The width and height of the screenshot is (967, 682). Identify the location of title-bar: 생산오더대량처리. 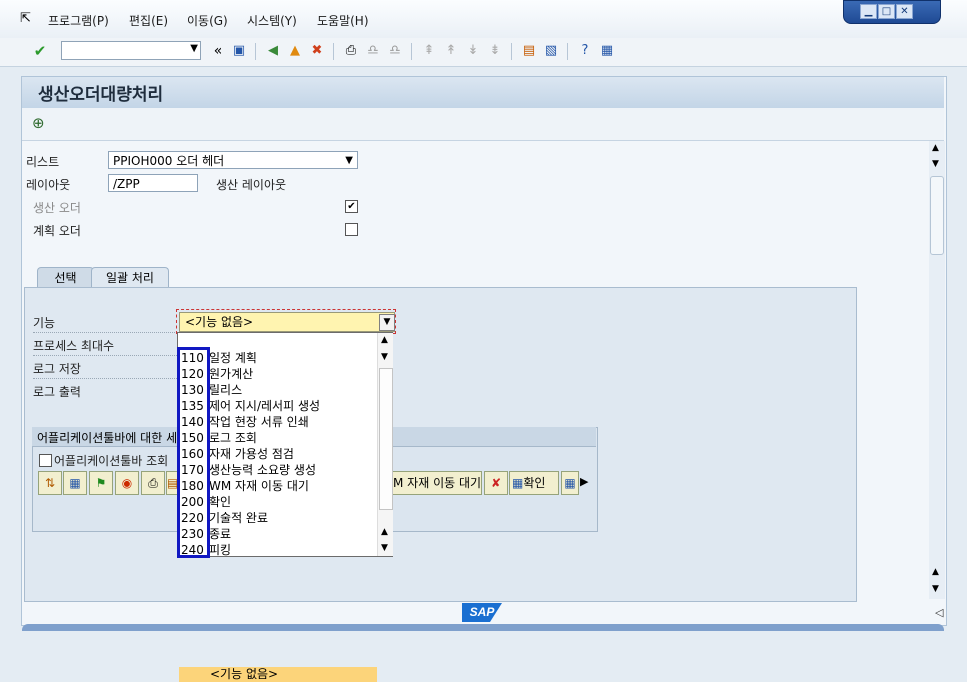
(483, 92).